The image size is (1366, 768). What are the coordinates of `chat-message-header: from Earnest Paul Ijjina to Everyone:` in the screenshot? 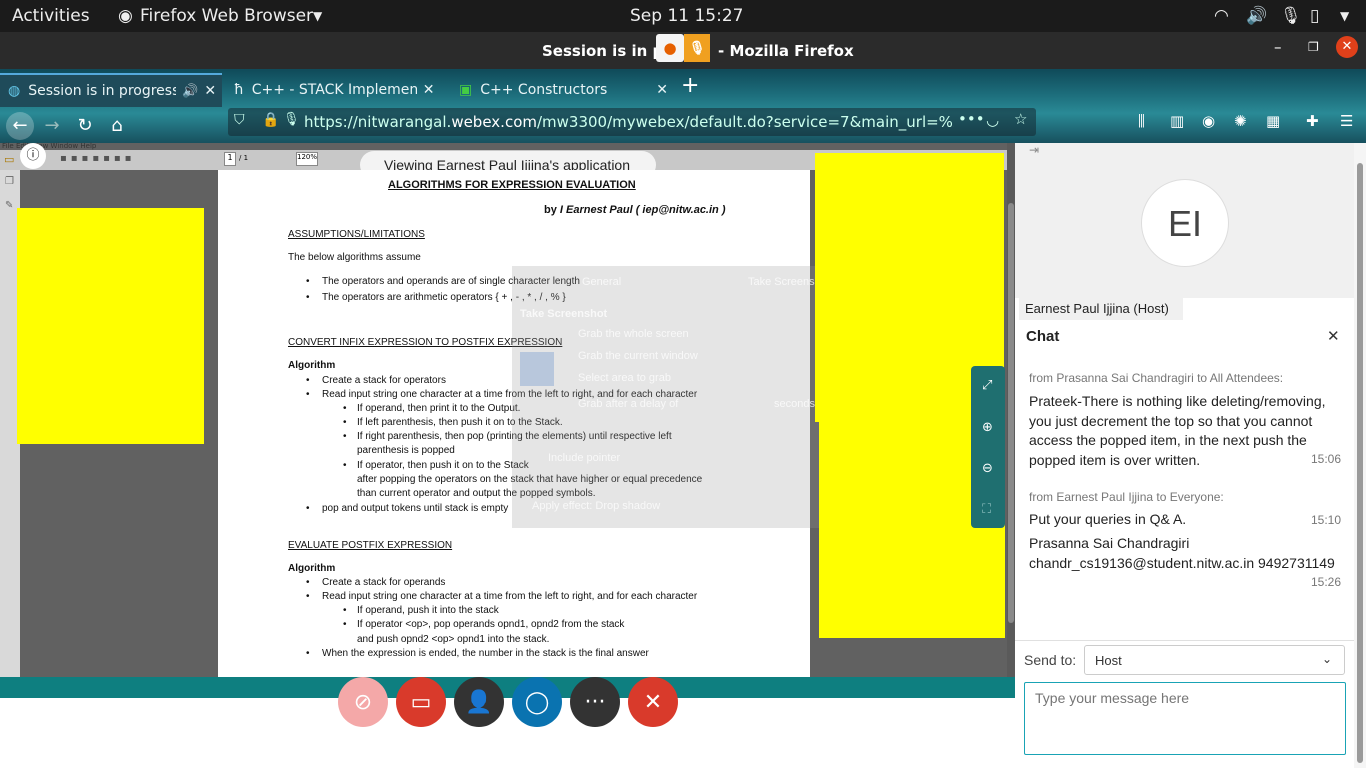 It's located at (1126, 497).